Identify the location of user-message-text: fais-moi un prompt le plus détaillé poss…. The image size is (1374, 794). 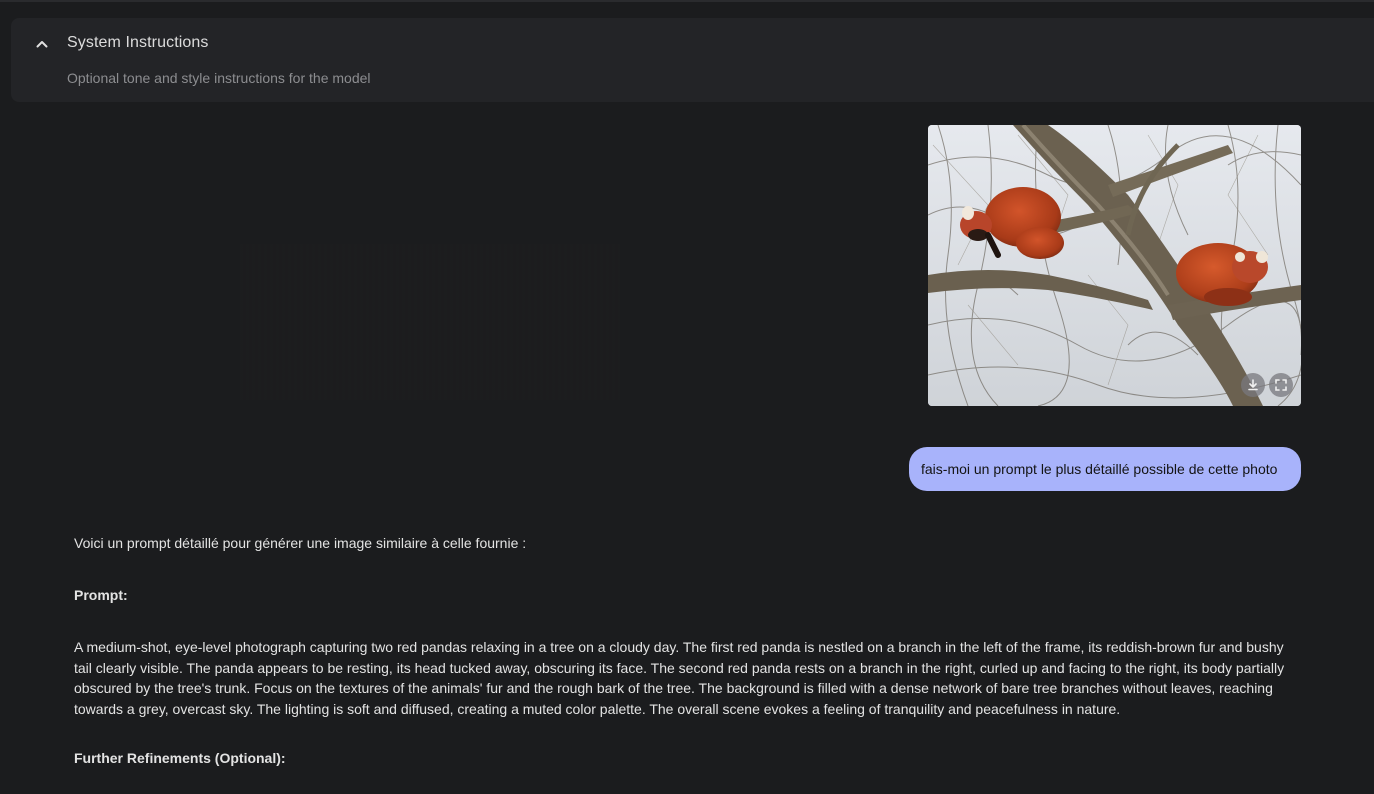
(1099, 469).